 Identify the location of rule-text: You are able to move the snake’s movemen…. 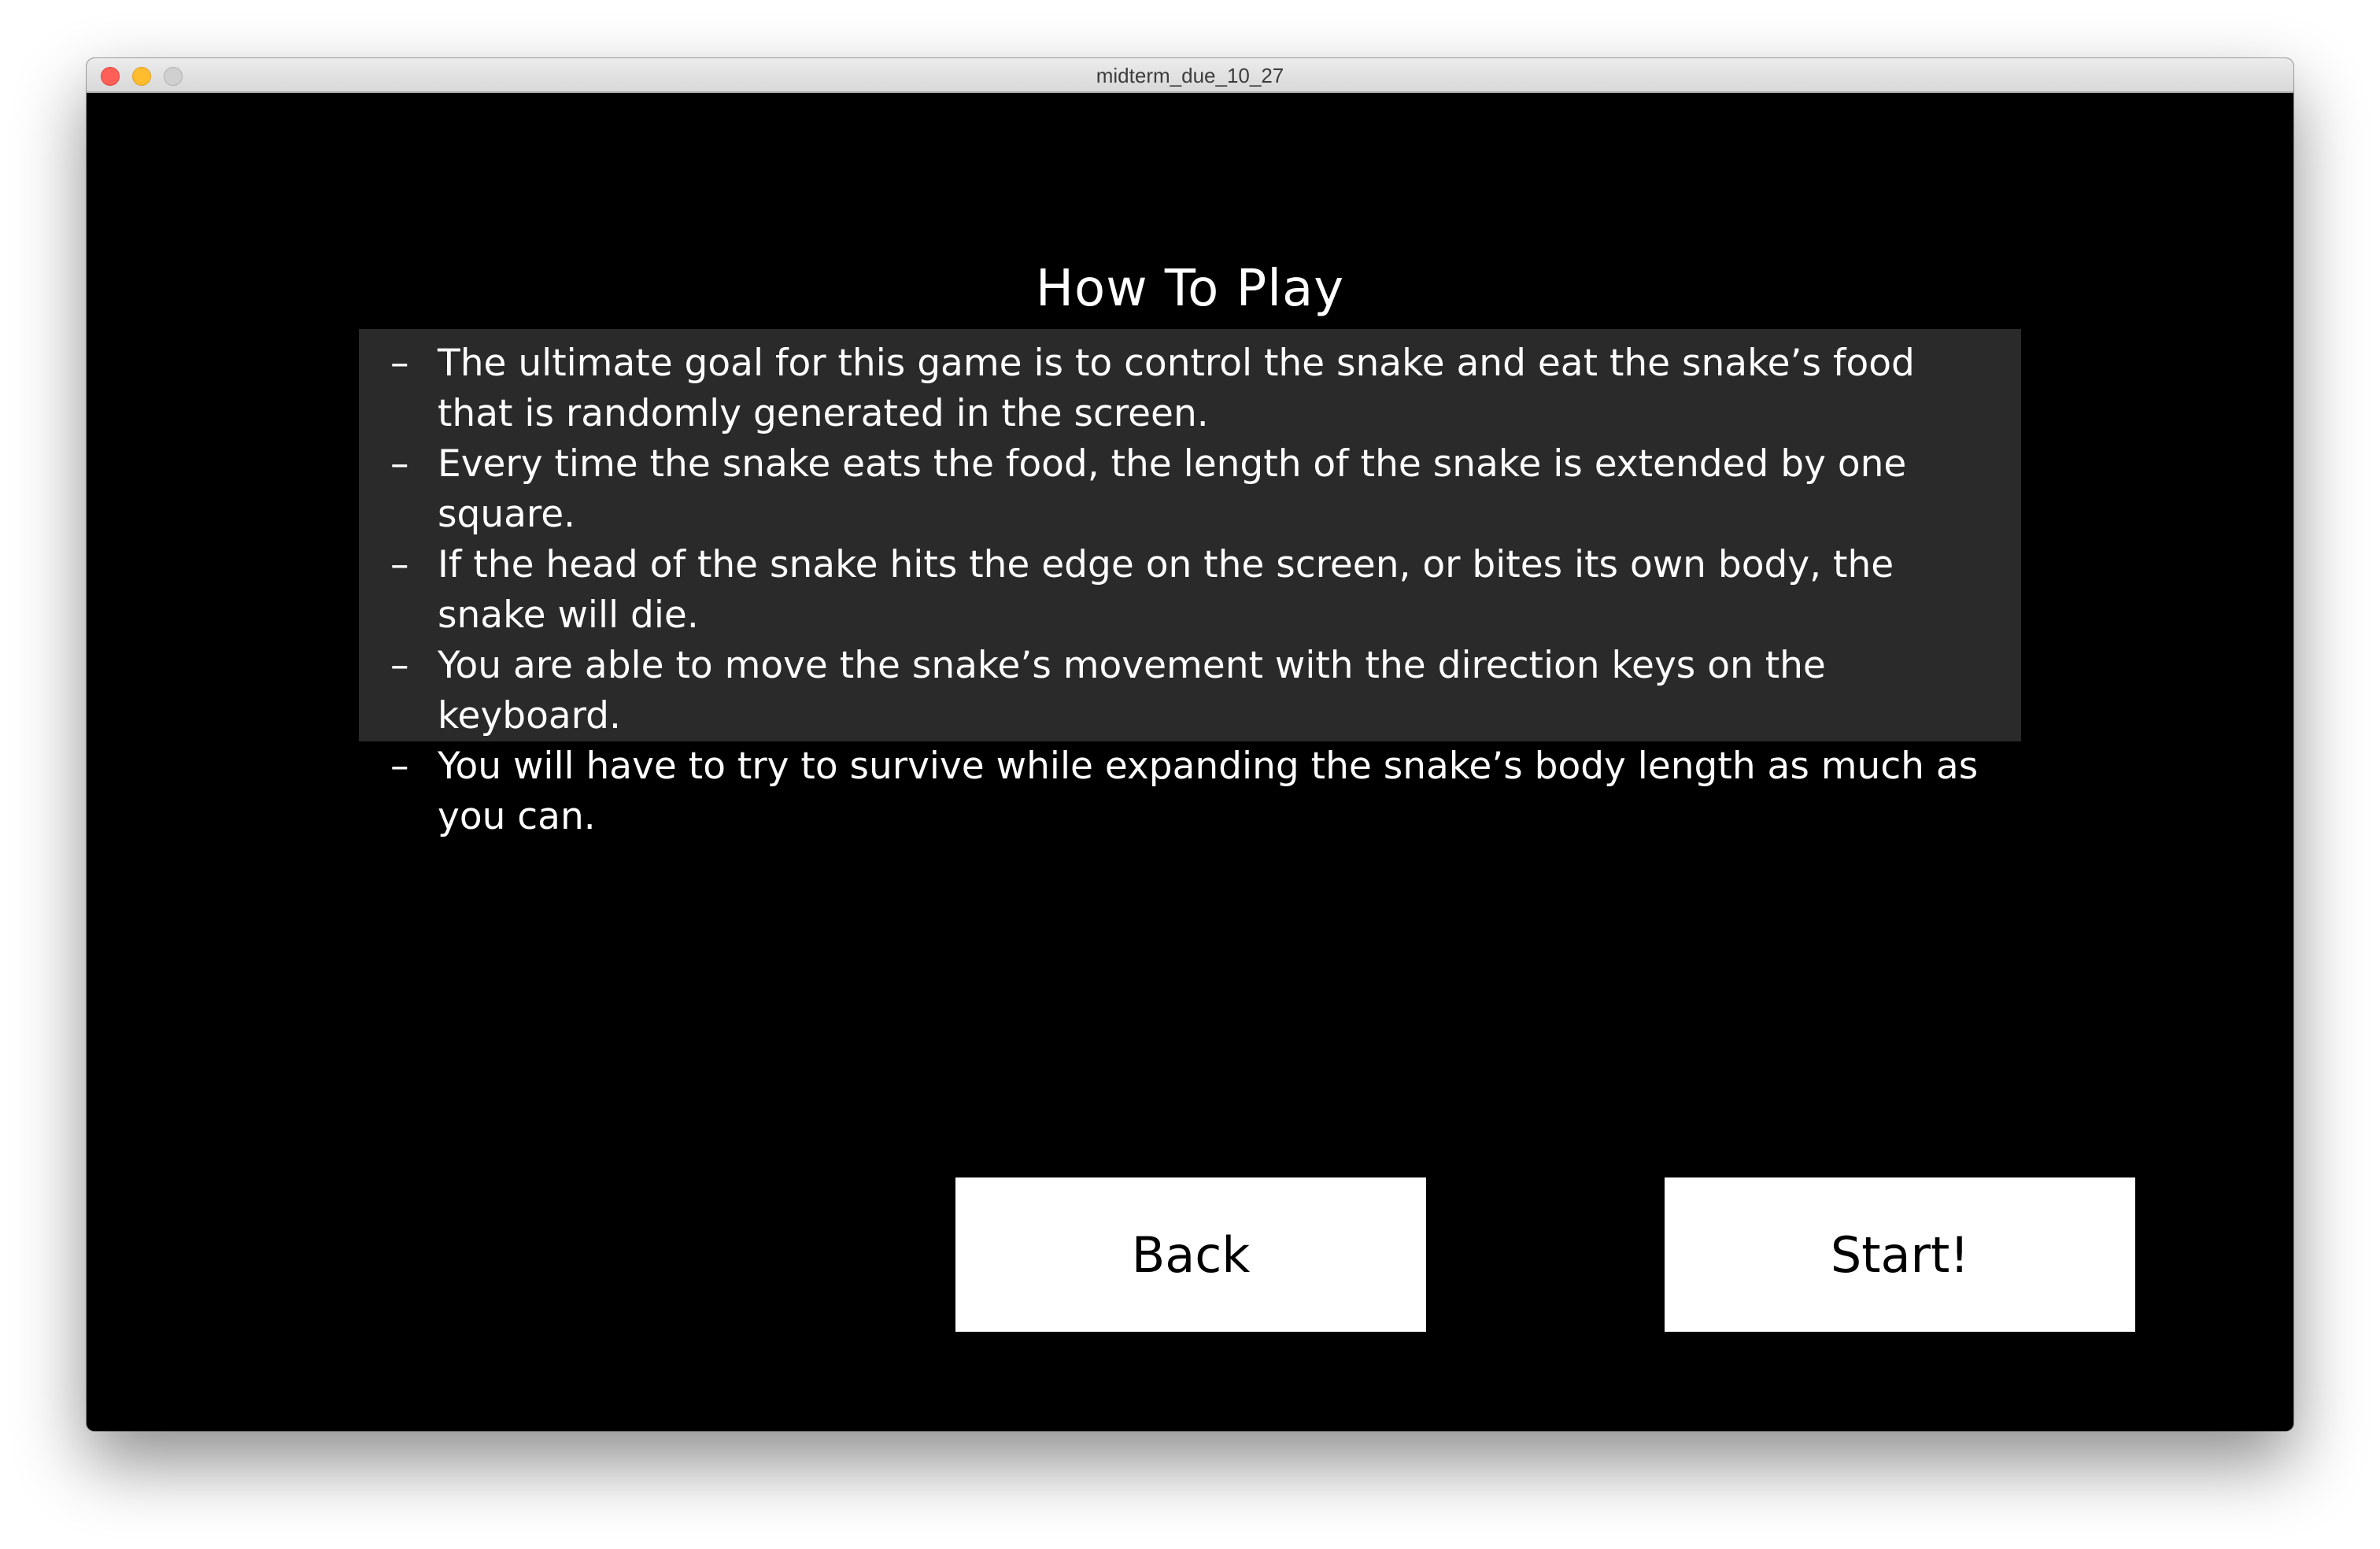
(1132, 691).